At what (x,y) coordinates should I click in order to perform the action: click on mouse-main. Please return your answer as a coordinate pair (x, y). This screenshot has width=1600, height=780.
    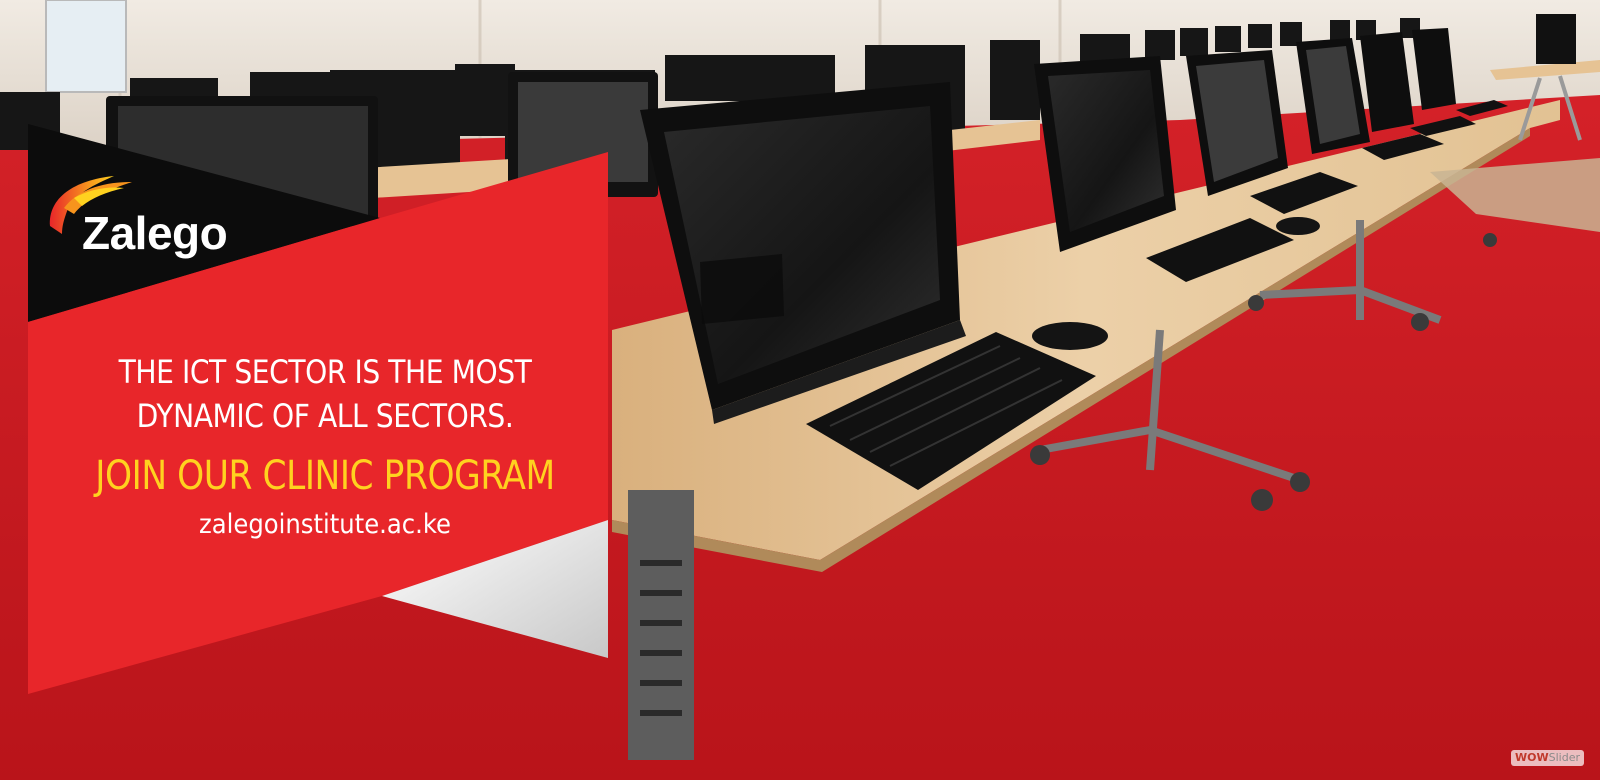
    Looking at the image, I should click on (1070, 336).